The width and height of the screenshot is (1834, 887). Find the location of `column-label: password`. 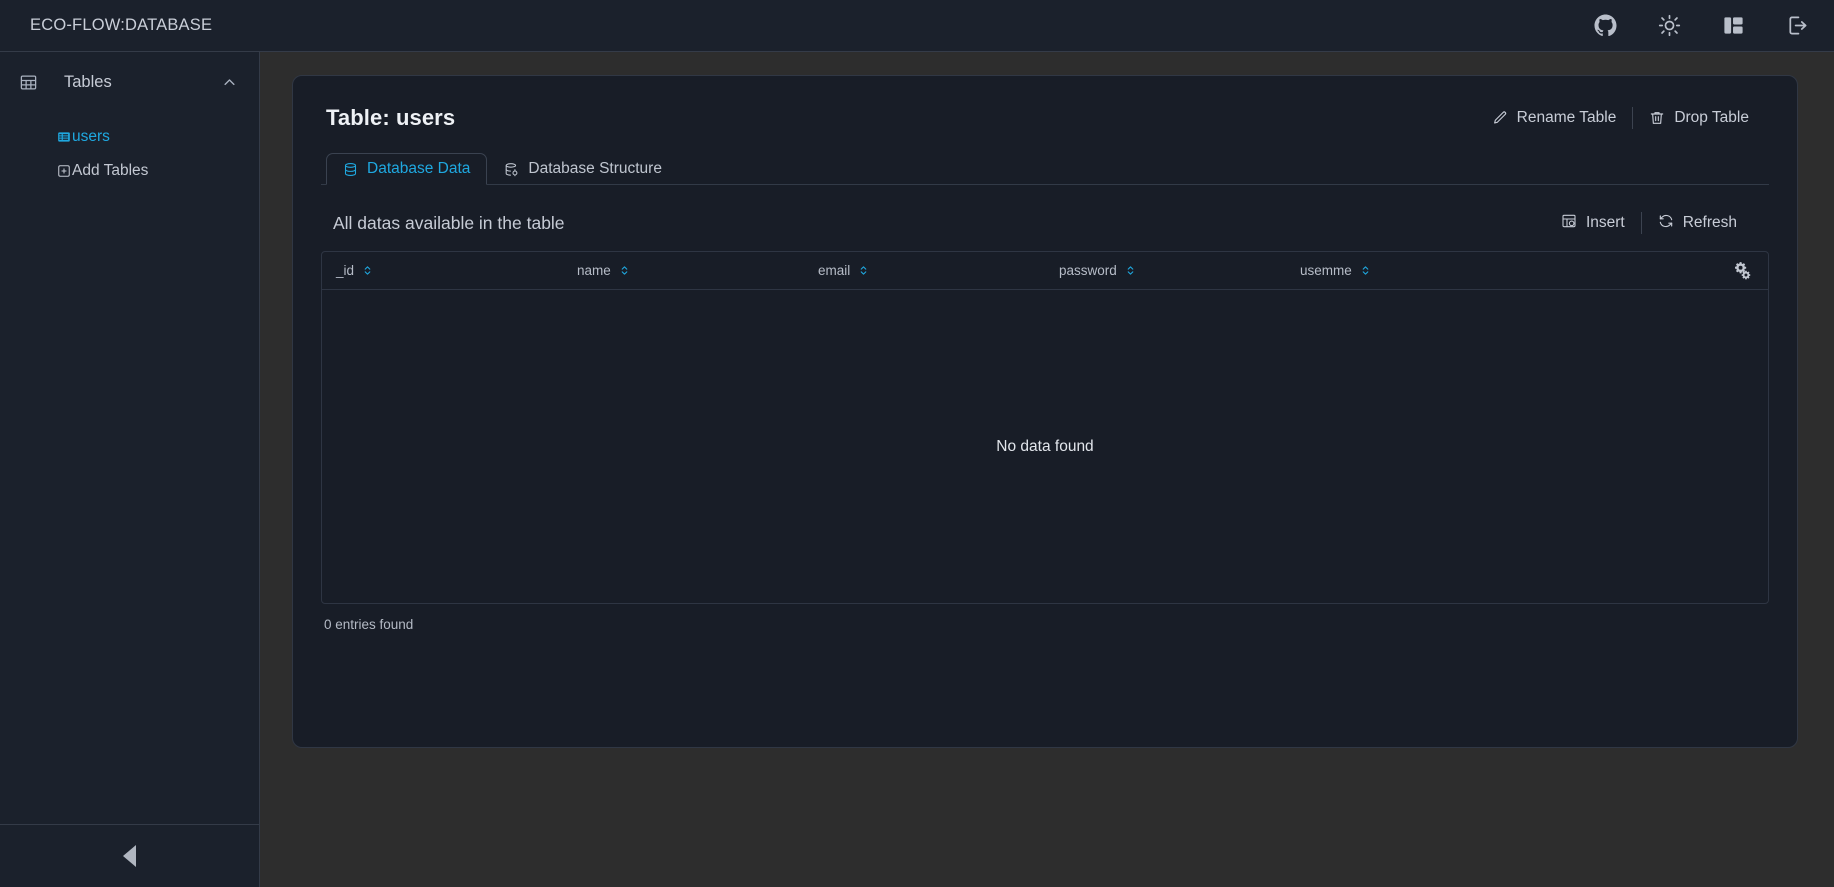

column-label: password is located at coordinates (1088, 270).